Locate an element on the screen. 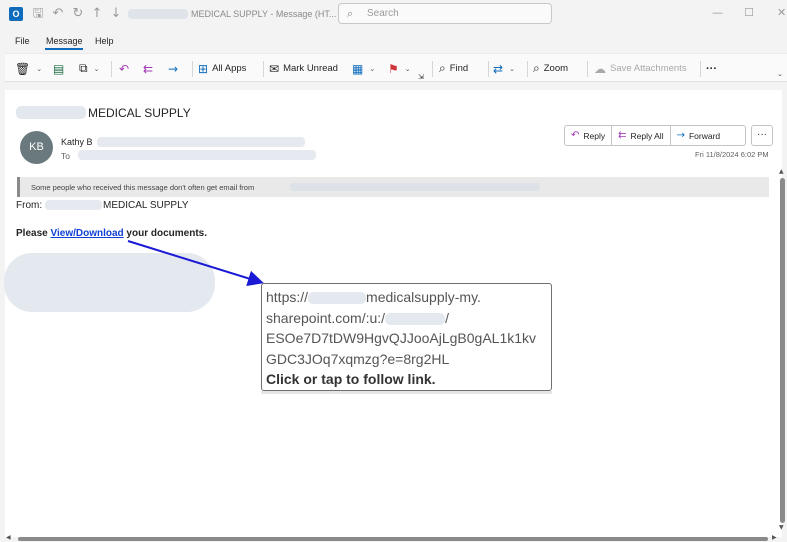 The width and height of the screenshot is (787, 542). reply-all-ribbon-button: ⇇ is located at coordinates (150, 68).